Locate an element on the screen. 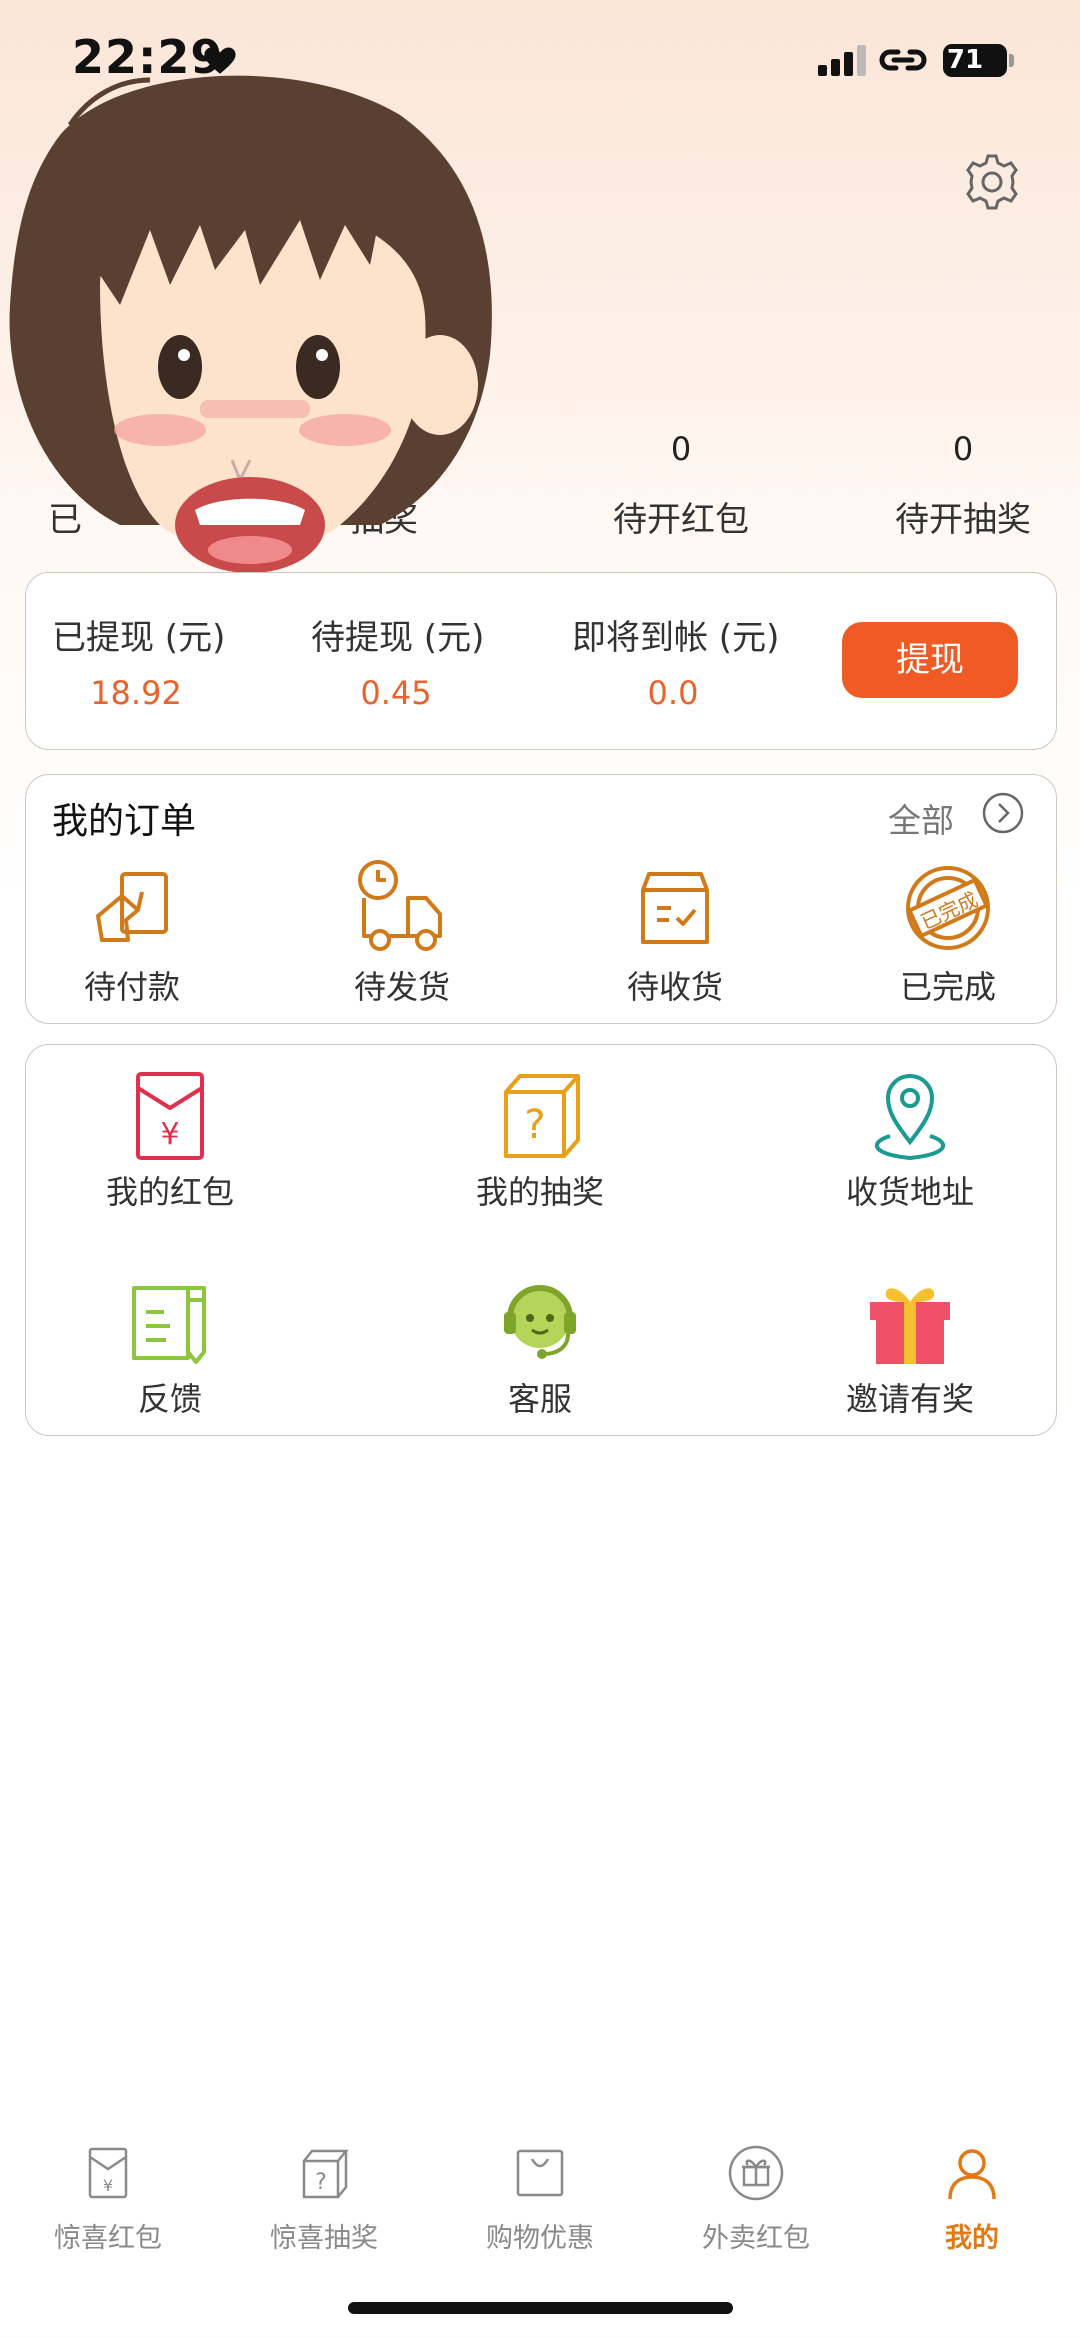 This screenshot has height=2337, width=1080. tab-surprise-red-envelope: 惊喜红包 is located at coordinates (108, 2235).